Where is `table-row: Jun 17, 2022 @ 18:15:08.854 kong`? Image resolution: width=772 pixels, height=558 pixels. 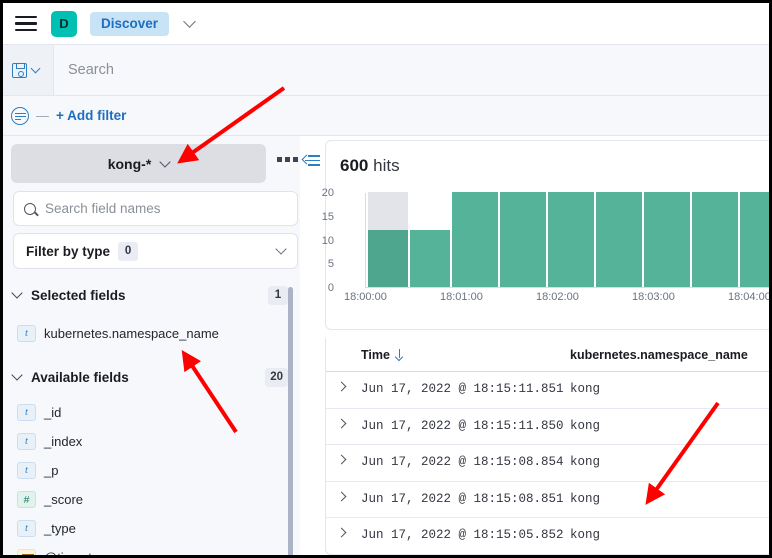
table-row: Jun 17, 2022 @ 18:15:08.854 kong is located at coordinates (547, 463).